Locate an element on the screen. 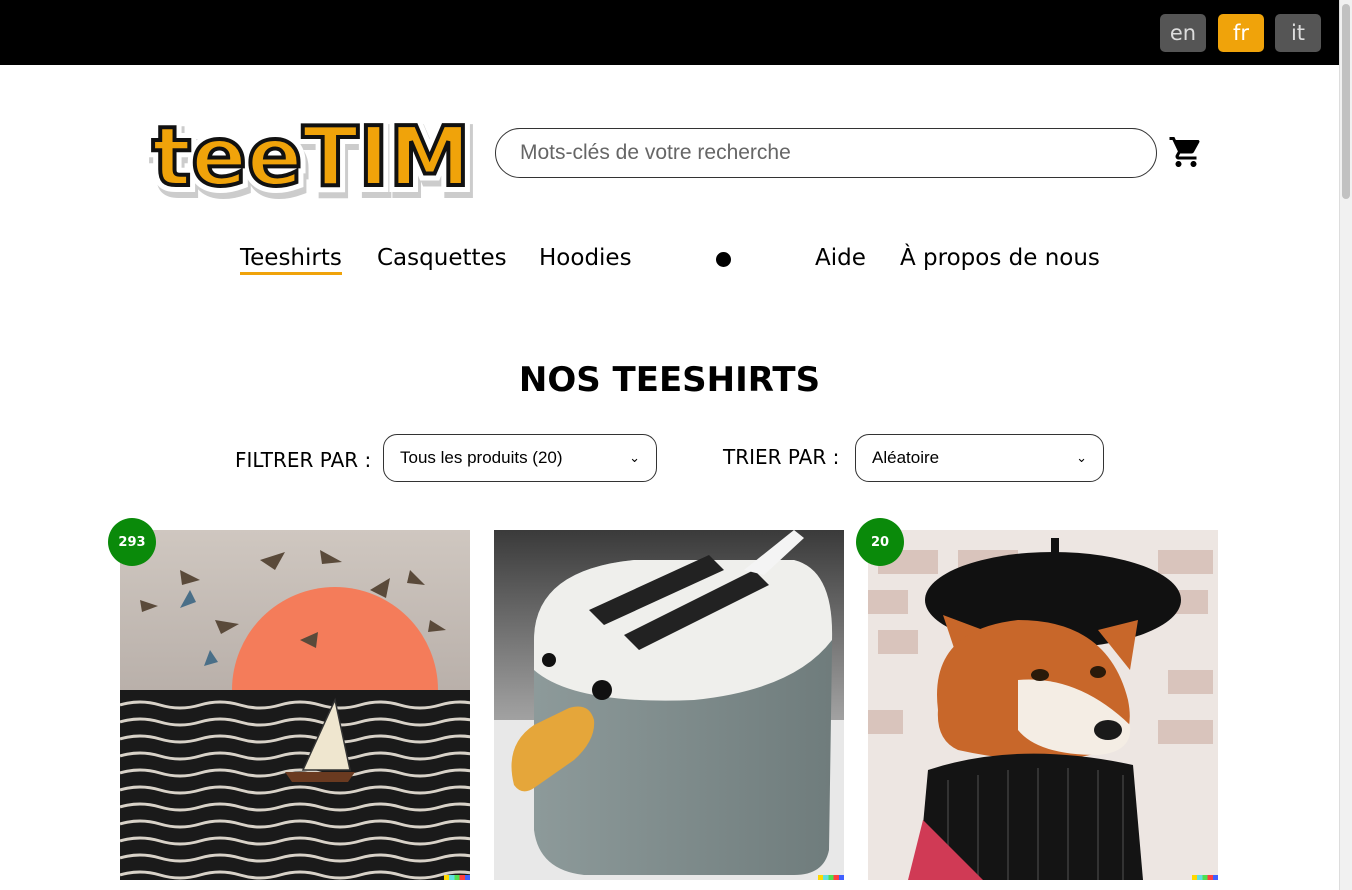  nav-item-aide: Aide is located at coordinates (840, 258).